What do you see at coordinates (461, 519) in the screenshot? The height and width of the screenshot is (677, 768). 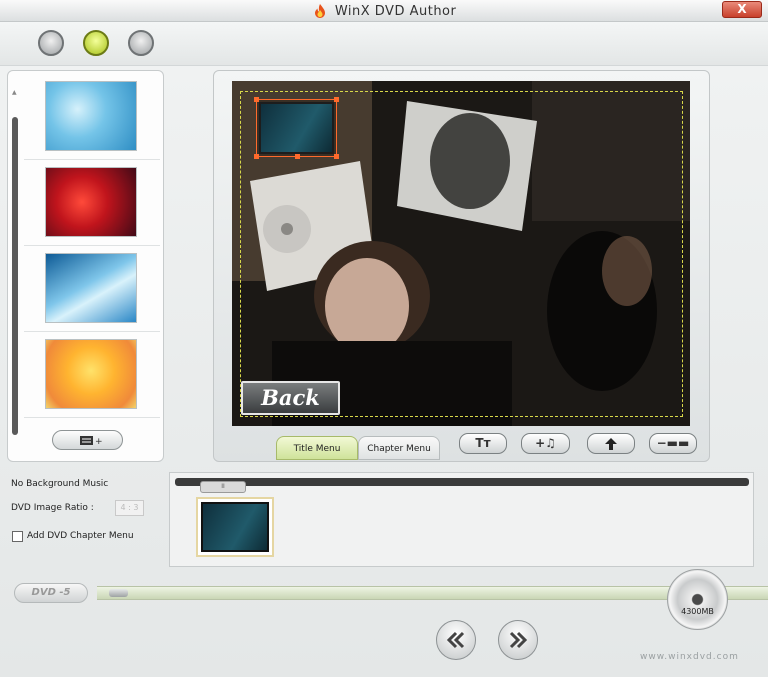 I see `title-timeline: II` at bounding box center [461, 519].